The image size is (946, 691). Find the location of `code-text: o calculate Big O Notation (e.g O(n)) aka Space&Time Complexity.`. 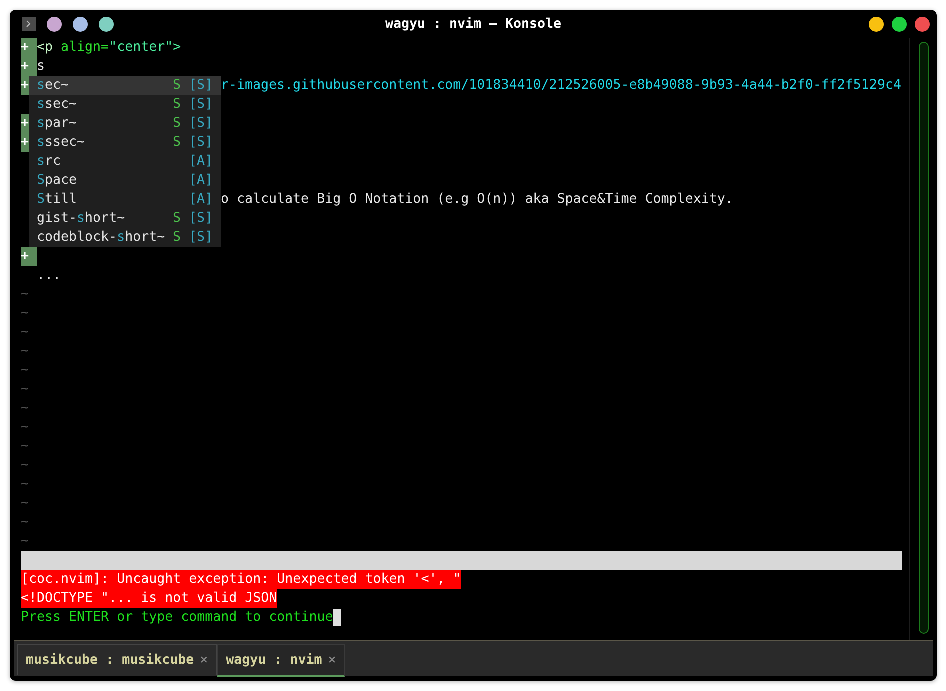

code-text: o calculate Big O Notation (e.g O(n)) aka Space&Time Complexity. is located at coordinates (477, 199).